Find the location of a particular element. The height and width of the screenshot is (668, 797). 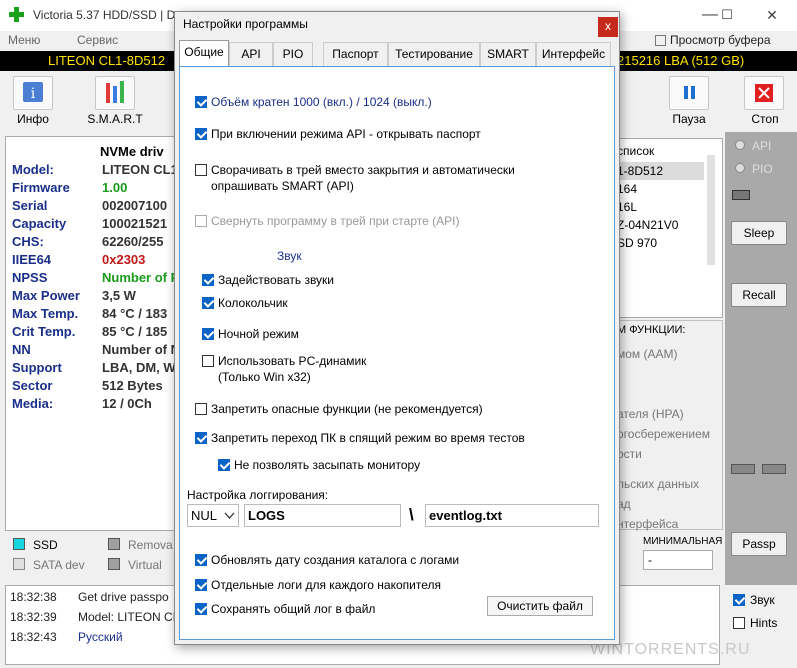

control-column is located at coordinates (761, 359).